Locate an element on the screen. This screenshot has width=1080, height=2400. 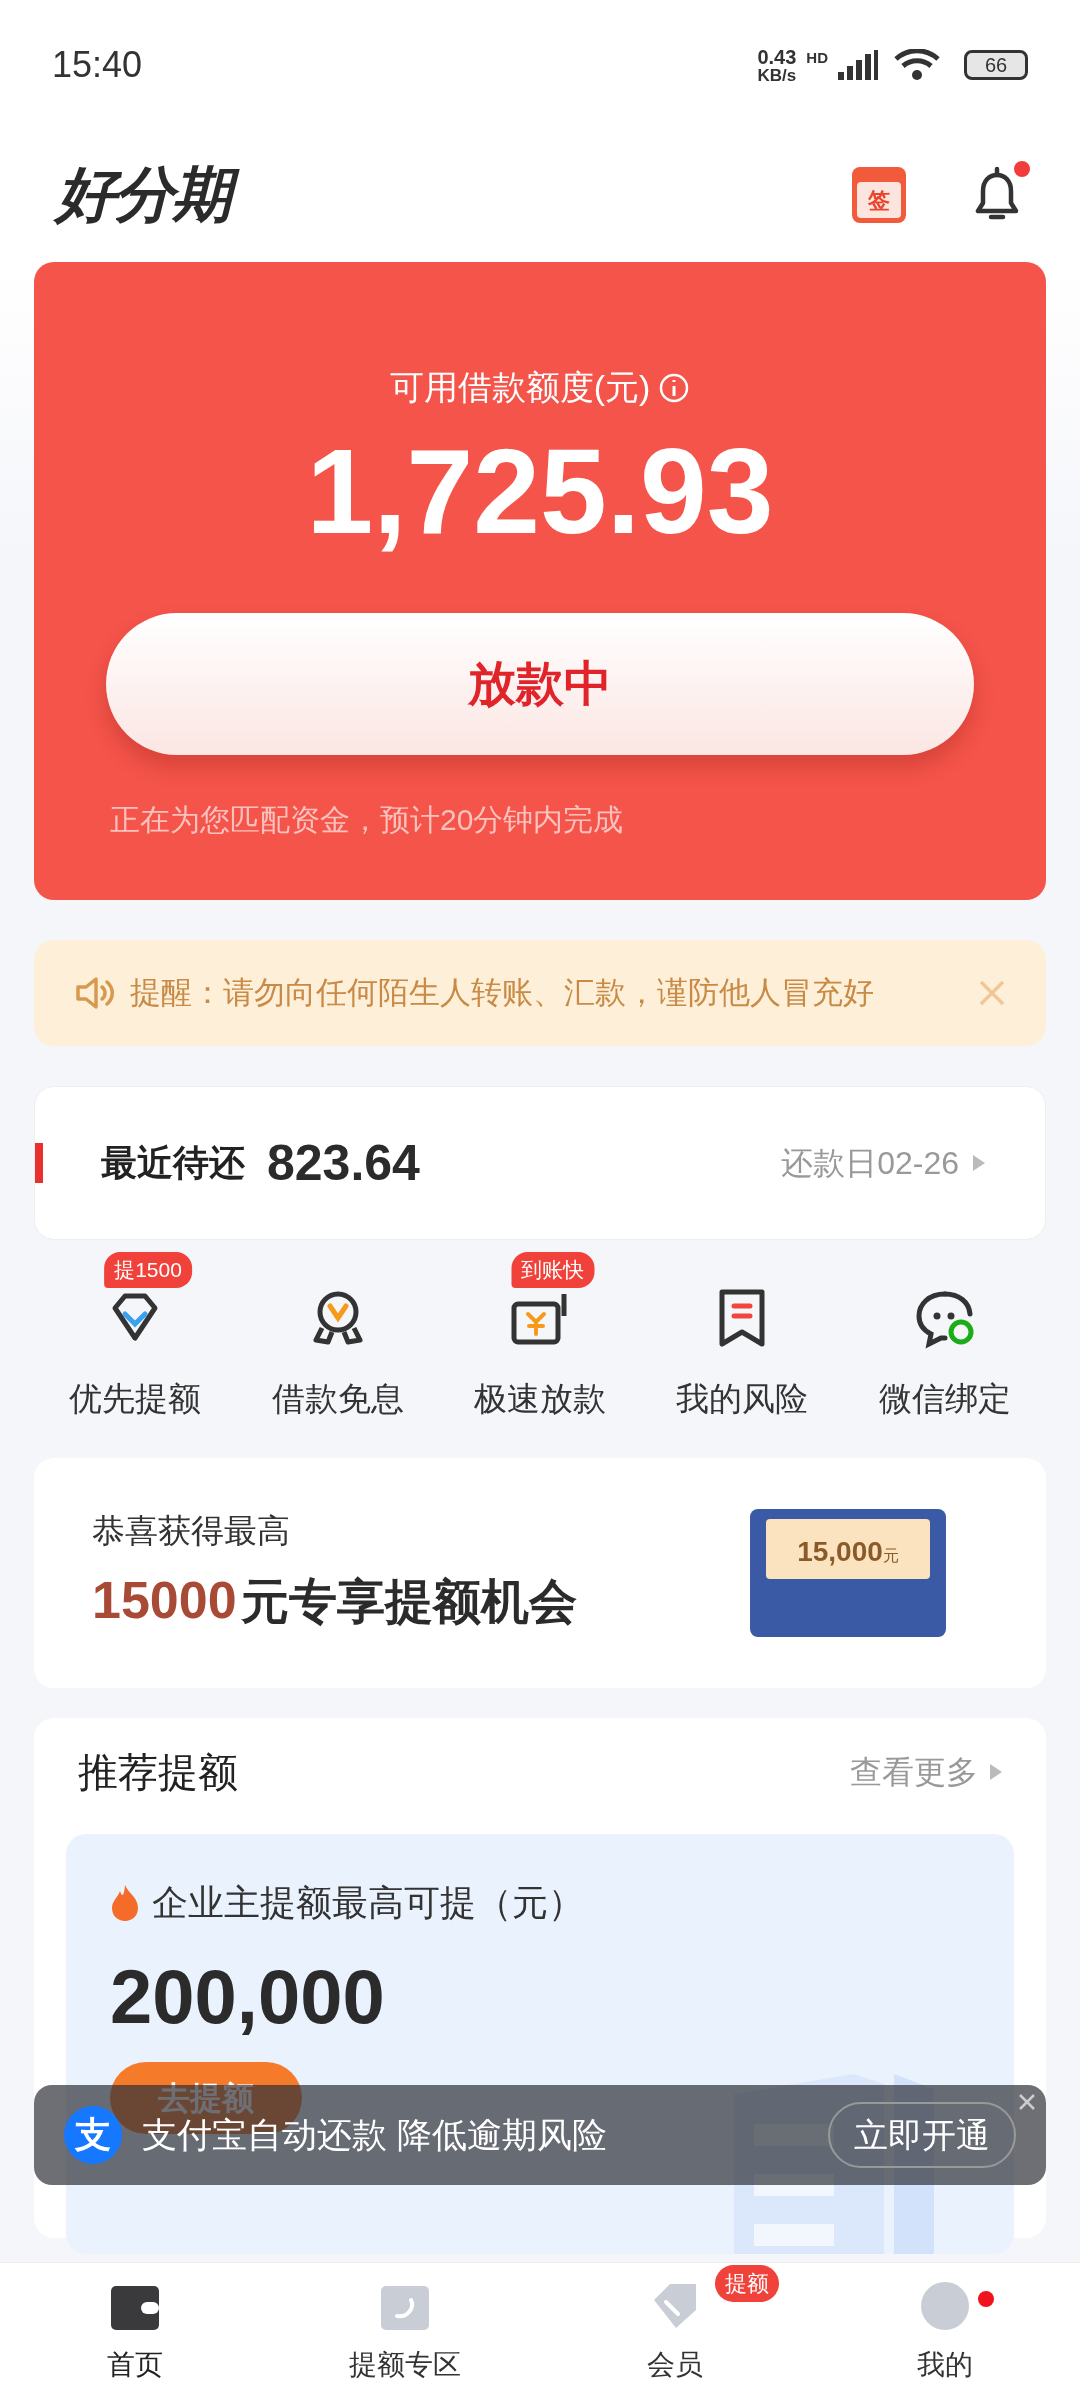
network-type: HD is located at coordinates (817, 57).